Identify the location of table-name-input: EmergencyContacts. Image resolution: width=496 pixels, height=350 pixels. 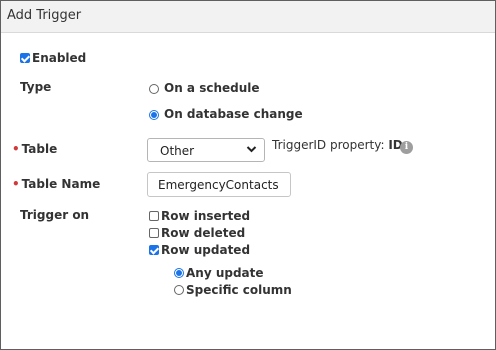
(219, 184).